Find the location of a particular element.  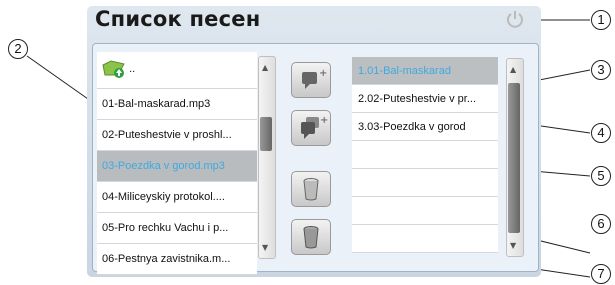

folder-up-icon is located at coordinates (113, 69).